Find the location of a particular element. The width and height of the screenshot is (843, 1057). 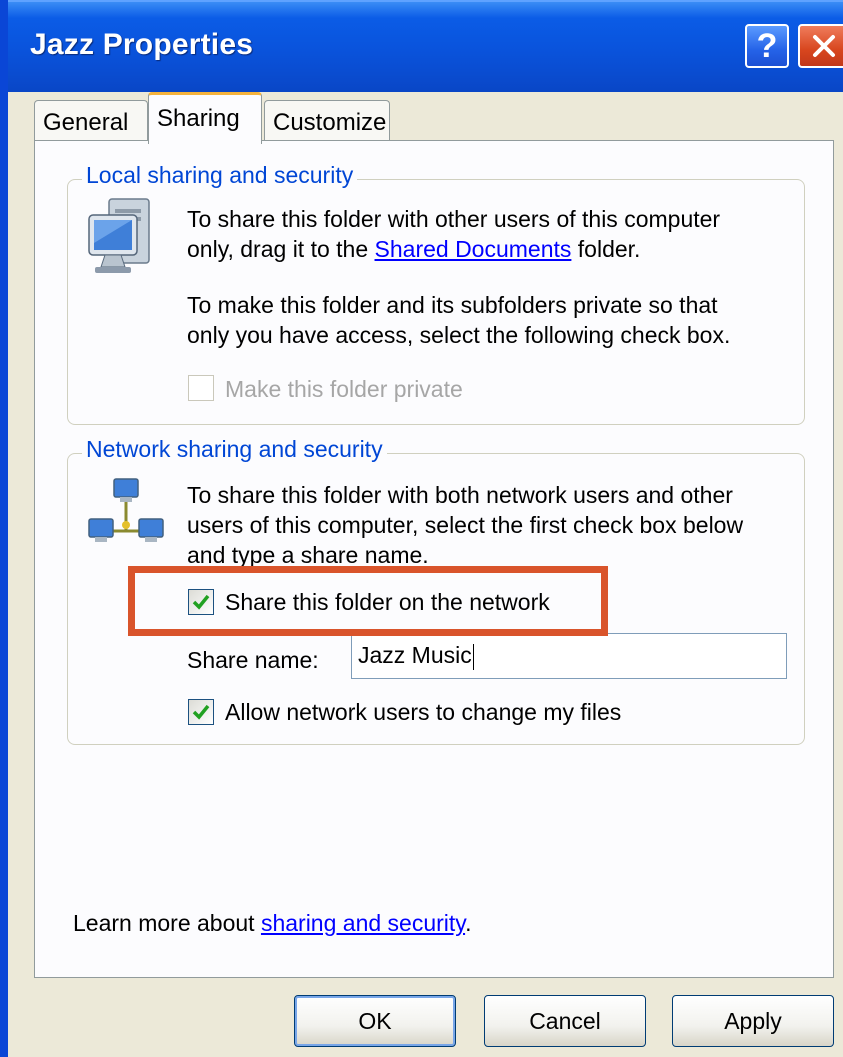

shared-documents-link: Shared Documents is located at coordinates (473, 249).